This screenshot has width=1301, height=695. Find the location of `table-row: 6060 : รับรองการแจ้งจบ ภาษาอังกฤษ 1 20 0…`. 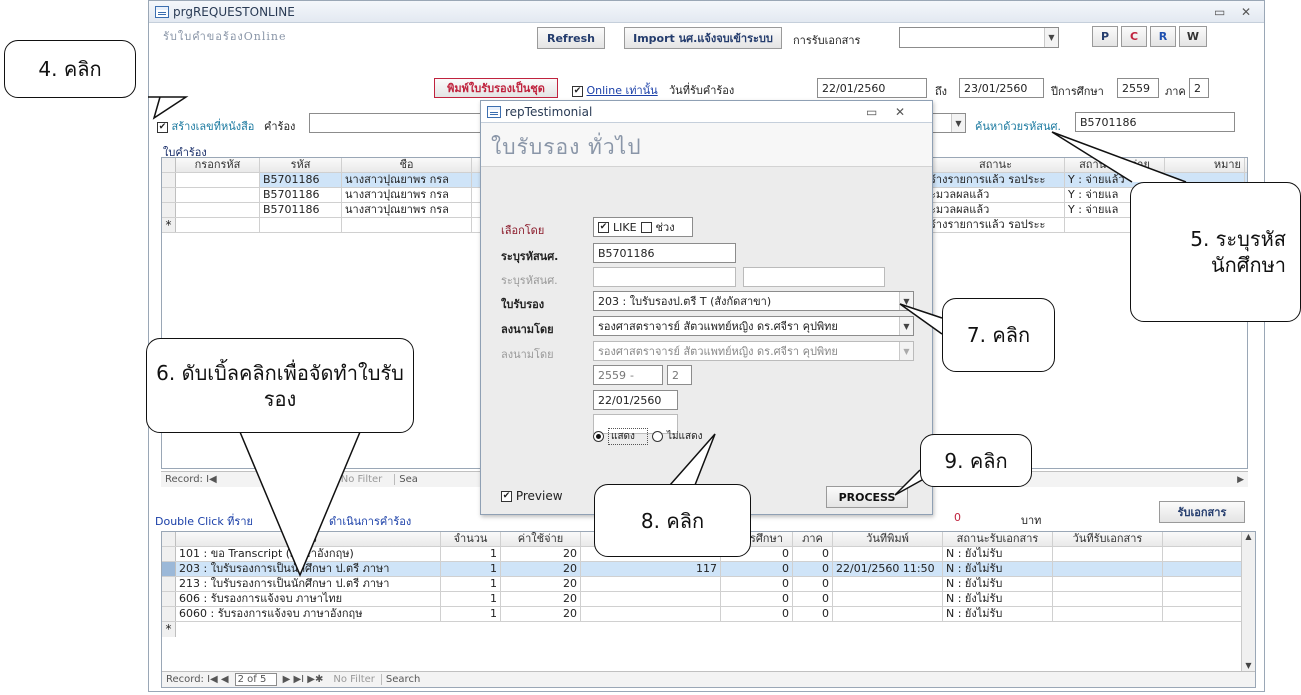

table-row: 6060 : รับรองการแจ้งจบ ภาษาอังกฤษ 1 20 0… is located at coordinates (708, 614).